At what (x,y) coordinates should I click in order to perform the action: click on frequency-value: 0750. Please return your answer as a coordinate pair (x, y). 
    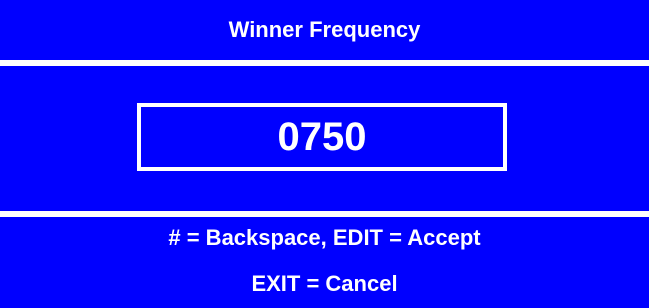
    Looking at the image, I should click on (322, 137).